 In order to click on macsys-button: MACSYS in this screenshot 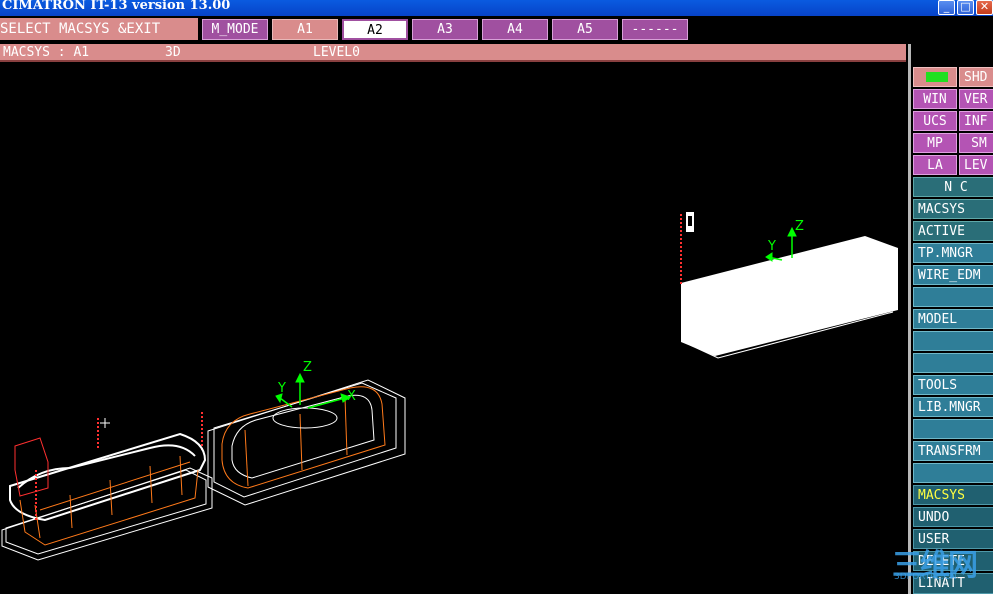, I will do `click(953, 209)`.